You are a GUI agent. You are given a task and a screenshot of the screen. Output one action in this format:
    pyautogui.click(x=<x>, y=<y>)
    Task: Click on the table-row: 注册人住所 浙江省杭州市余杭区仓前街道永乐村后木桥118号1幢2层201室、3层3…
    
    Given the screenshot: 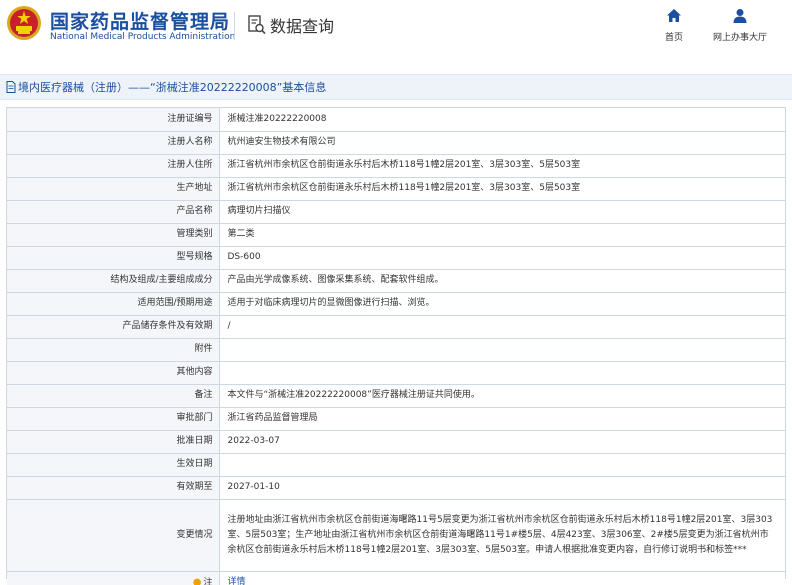 What is the action you would take?
    pyautogui.click(x=396, y=166)
    